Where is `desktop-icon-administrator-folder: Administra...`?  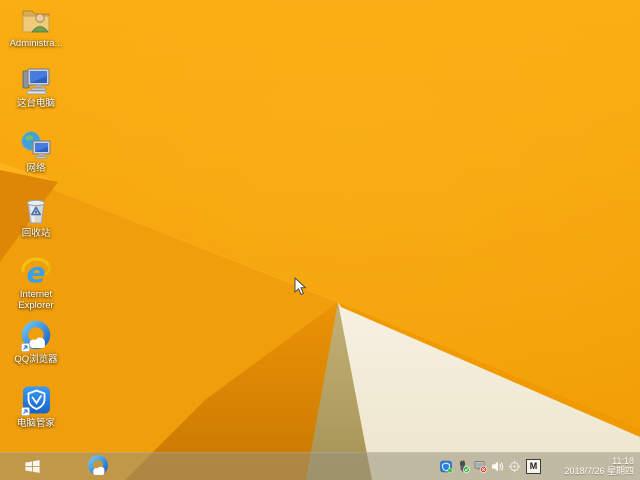
desktop-icon-administrator-folder: Administra... is located at coordinates (36, 26).